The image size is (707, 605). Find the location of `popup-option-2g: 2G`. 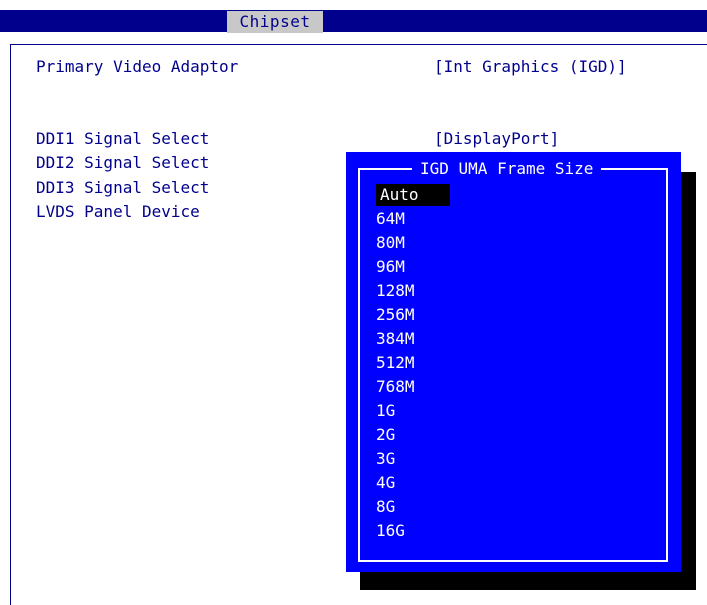

popup-option-2g: 2G is located at coordinates (385, 435).